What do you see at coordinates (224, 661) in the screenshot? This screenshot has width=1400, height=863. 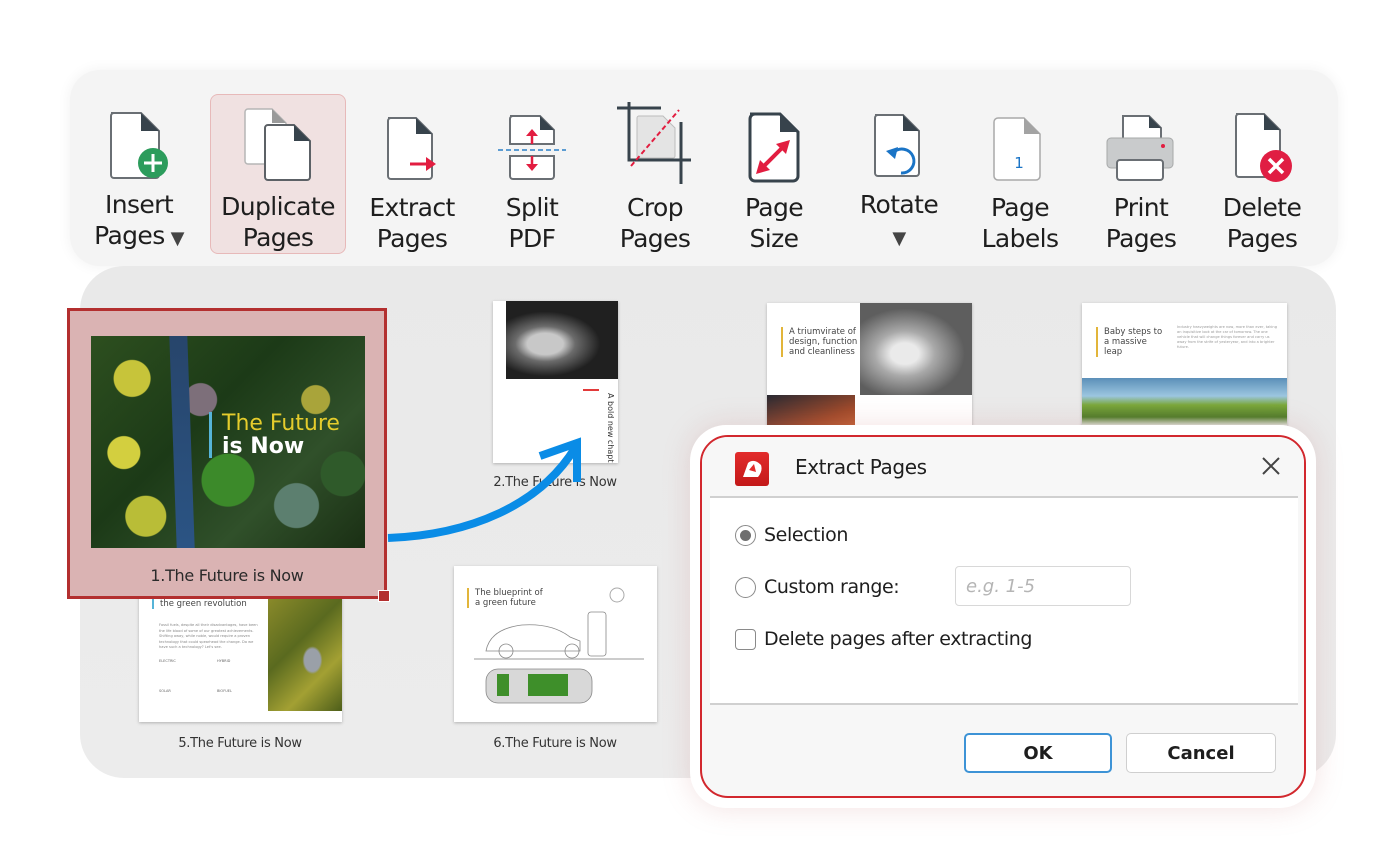 I see `page5-feature-2: HYBRID` at bounding box center [224, 661].